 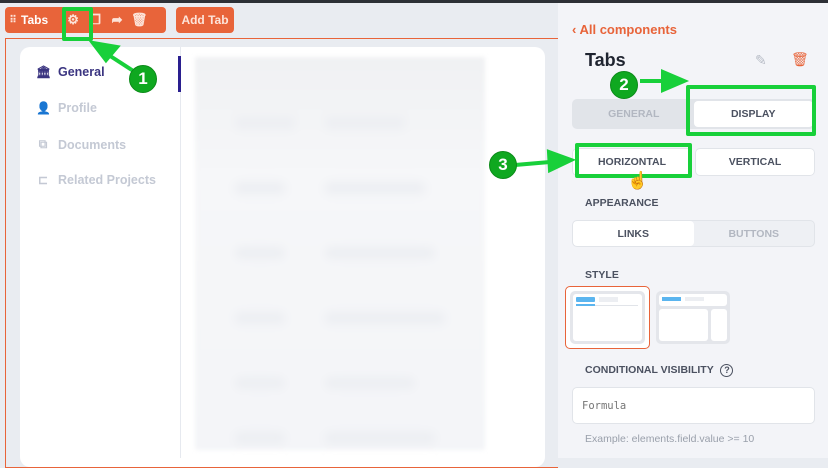 What do you see at coordinates (638, 180) in the screenshot?
I see `hand-cursor-icon: ☝` at bounding box center [638, 180].